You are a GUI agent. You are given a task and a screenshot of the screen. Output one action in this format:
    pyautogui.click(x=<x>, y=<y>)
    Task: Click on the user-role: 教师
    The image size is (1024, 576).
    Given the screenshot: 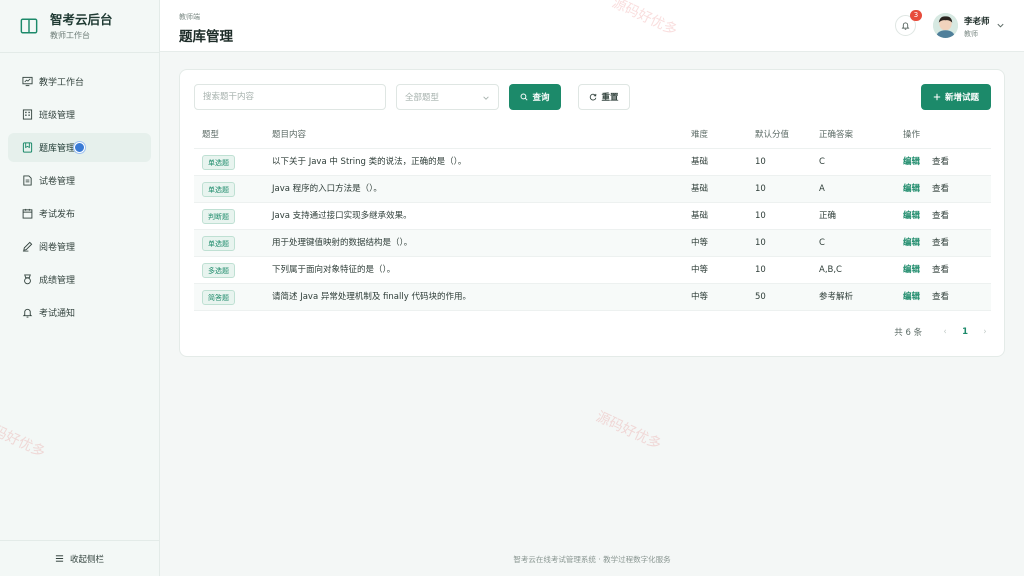 What is the action you would take?
    pyautogui.click(x=971, y=34)
    